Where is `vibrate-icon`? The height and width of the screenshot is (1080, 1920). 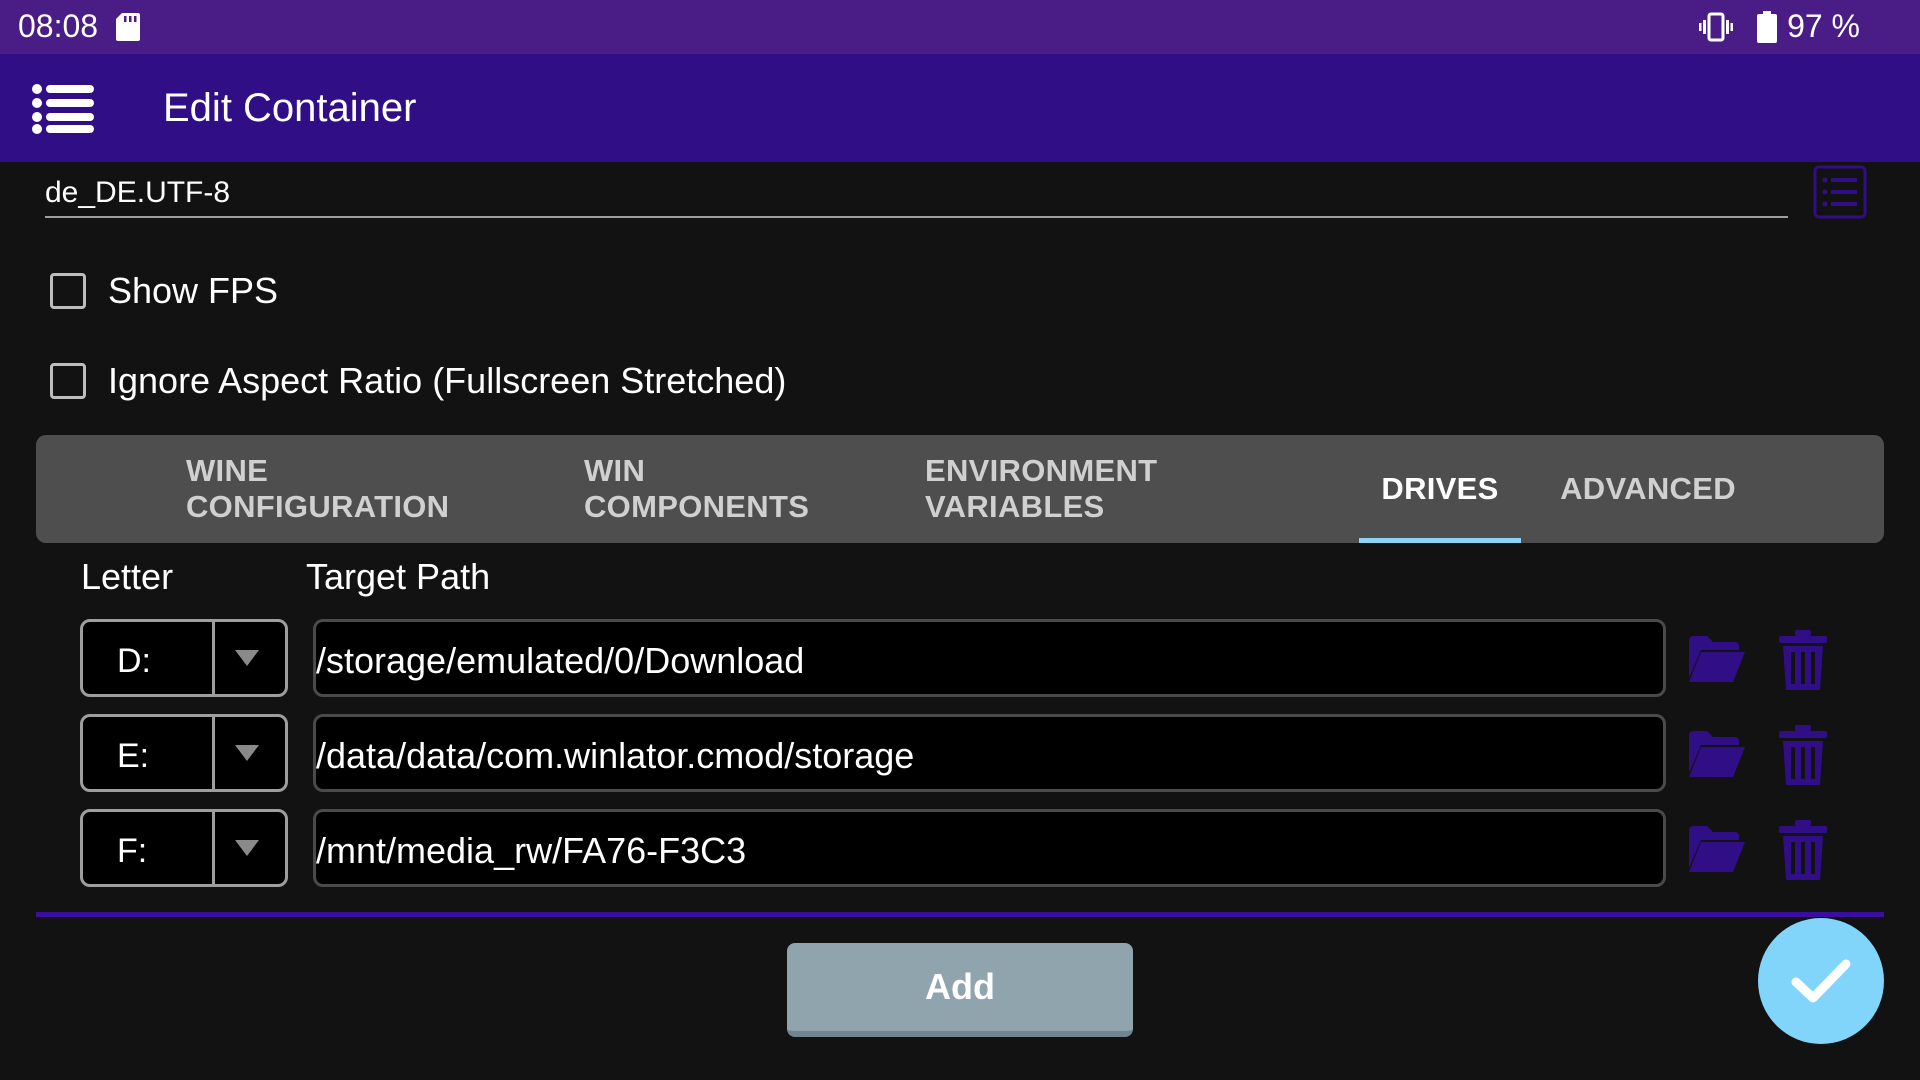
vibrate-icon is located at coordinates (1716, 26).